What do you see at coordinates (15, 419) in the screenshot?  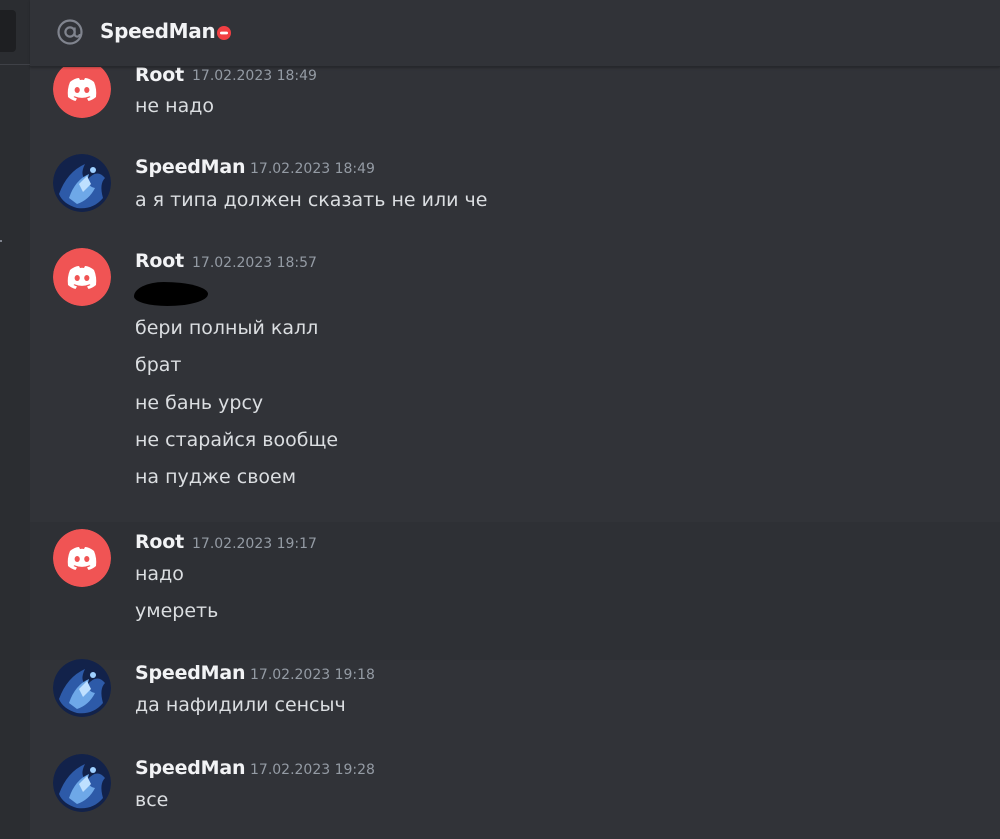 I see `sidebar` at bounding box center [15, 419].